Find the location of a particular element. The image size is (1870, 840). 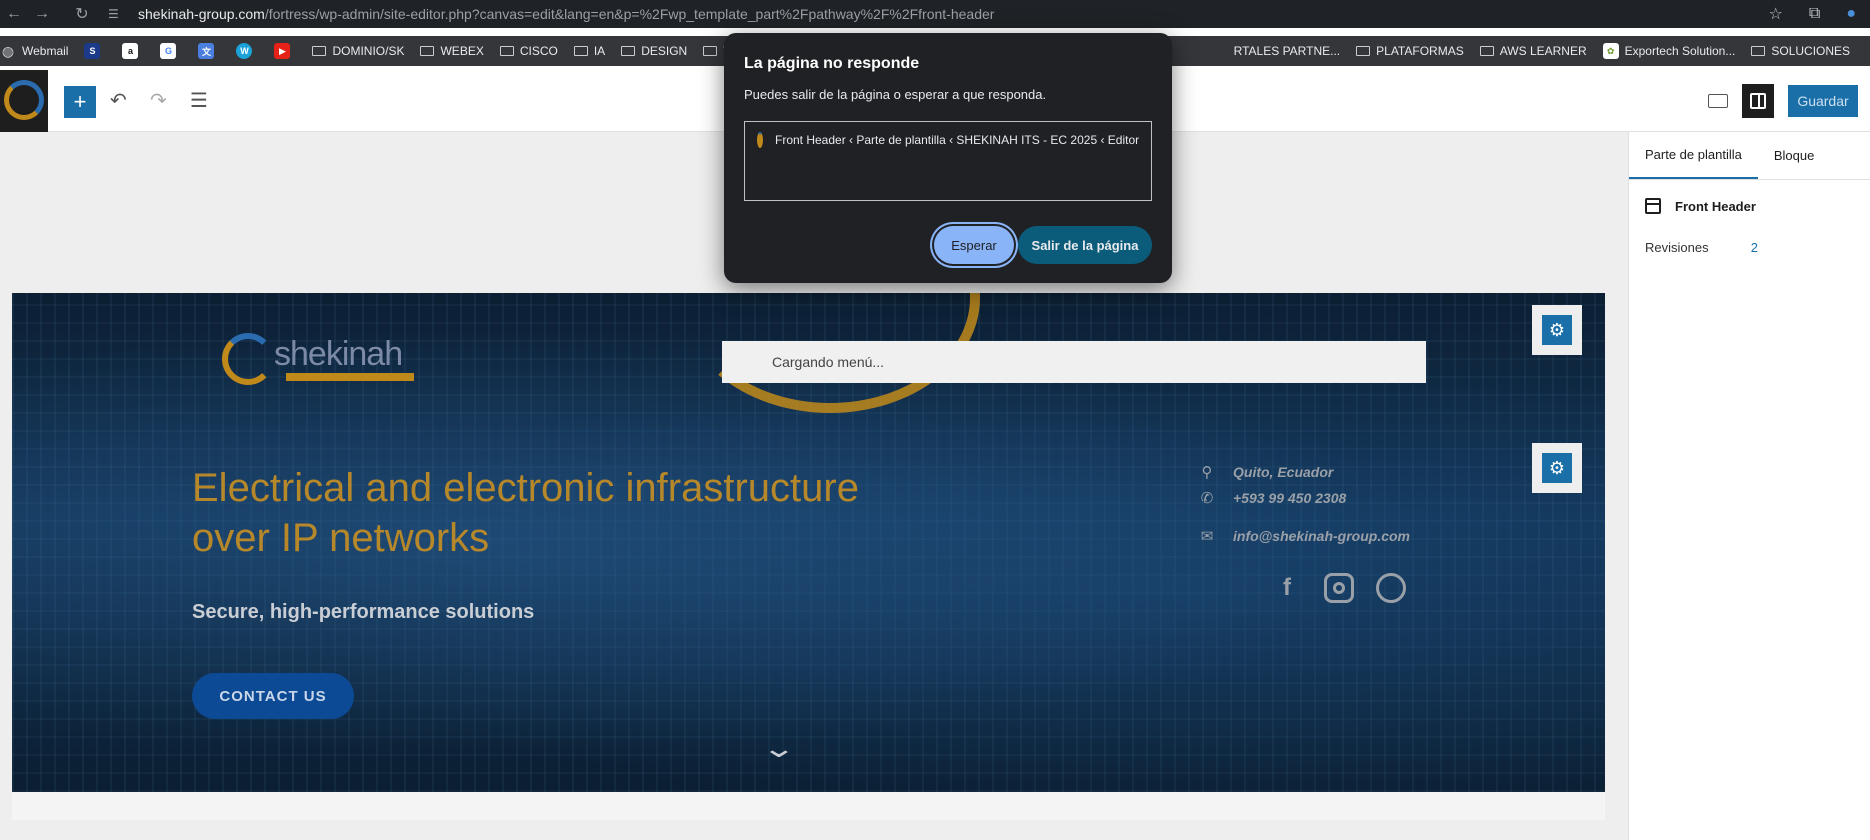

bookmark-label: CISCO is located at coordinates (538, 51).